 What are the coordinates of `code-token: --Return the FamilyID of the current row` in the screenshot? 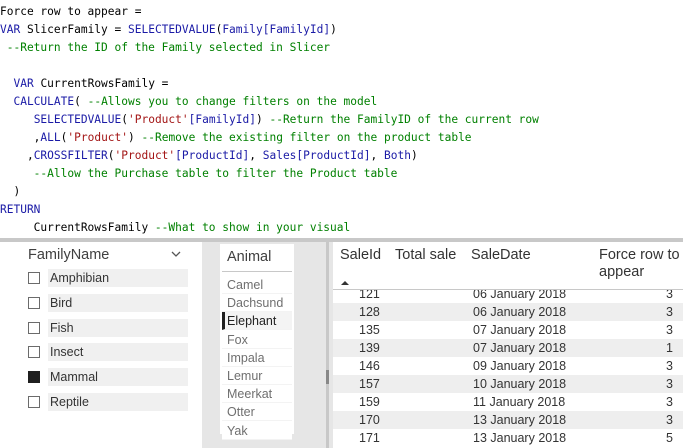 It's located at (404, 119).